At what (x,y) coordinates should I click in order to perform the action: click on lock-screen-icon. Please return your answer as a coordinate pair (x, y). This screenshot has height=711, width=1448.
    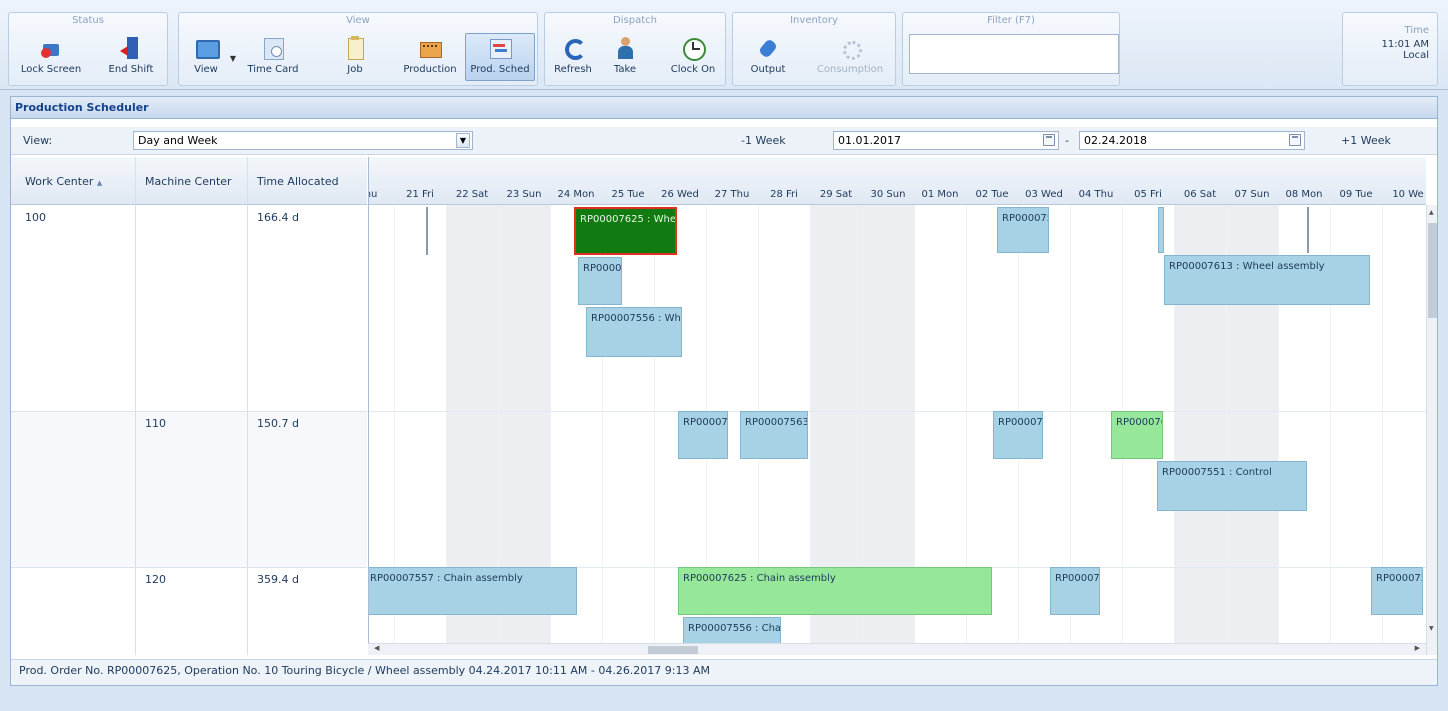
    Looking at the image, I should click on (51, 48).